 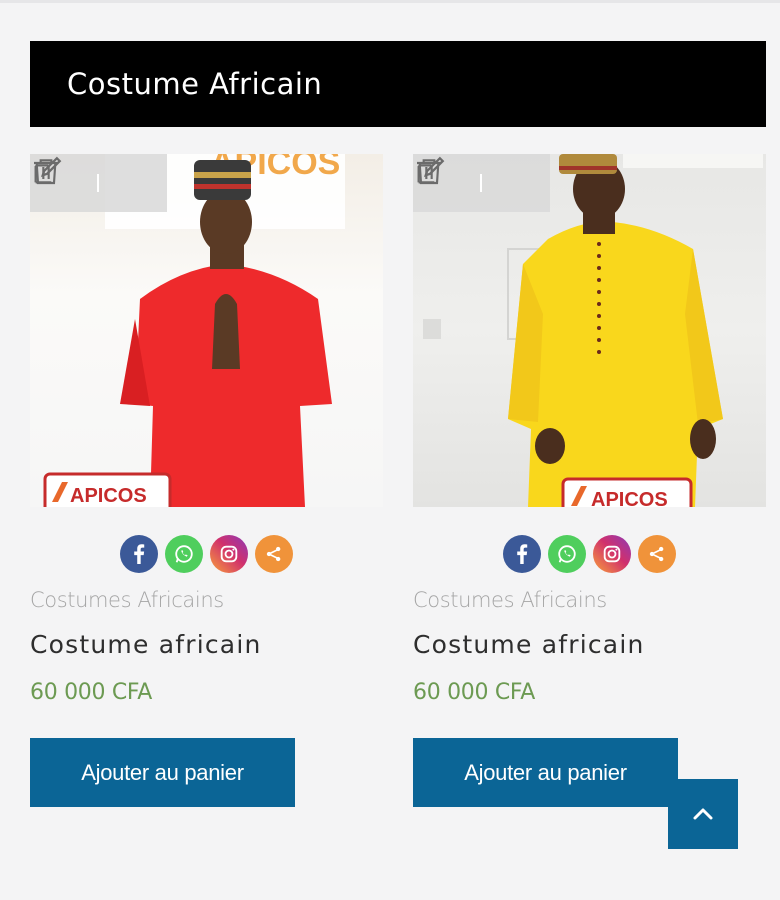 I want to click on scroll-to-top-button, so click(x=703, y=814).